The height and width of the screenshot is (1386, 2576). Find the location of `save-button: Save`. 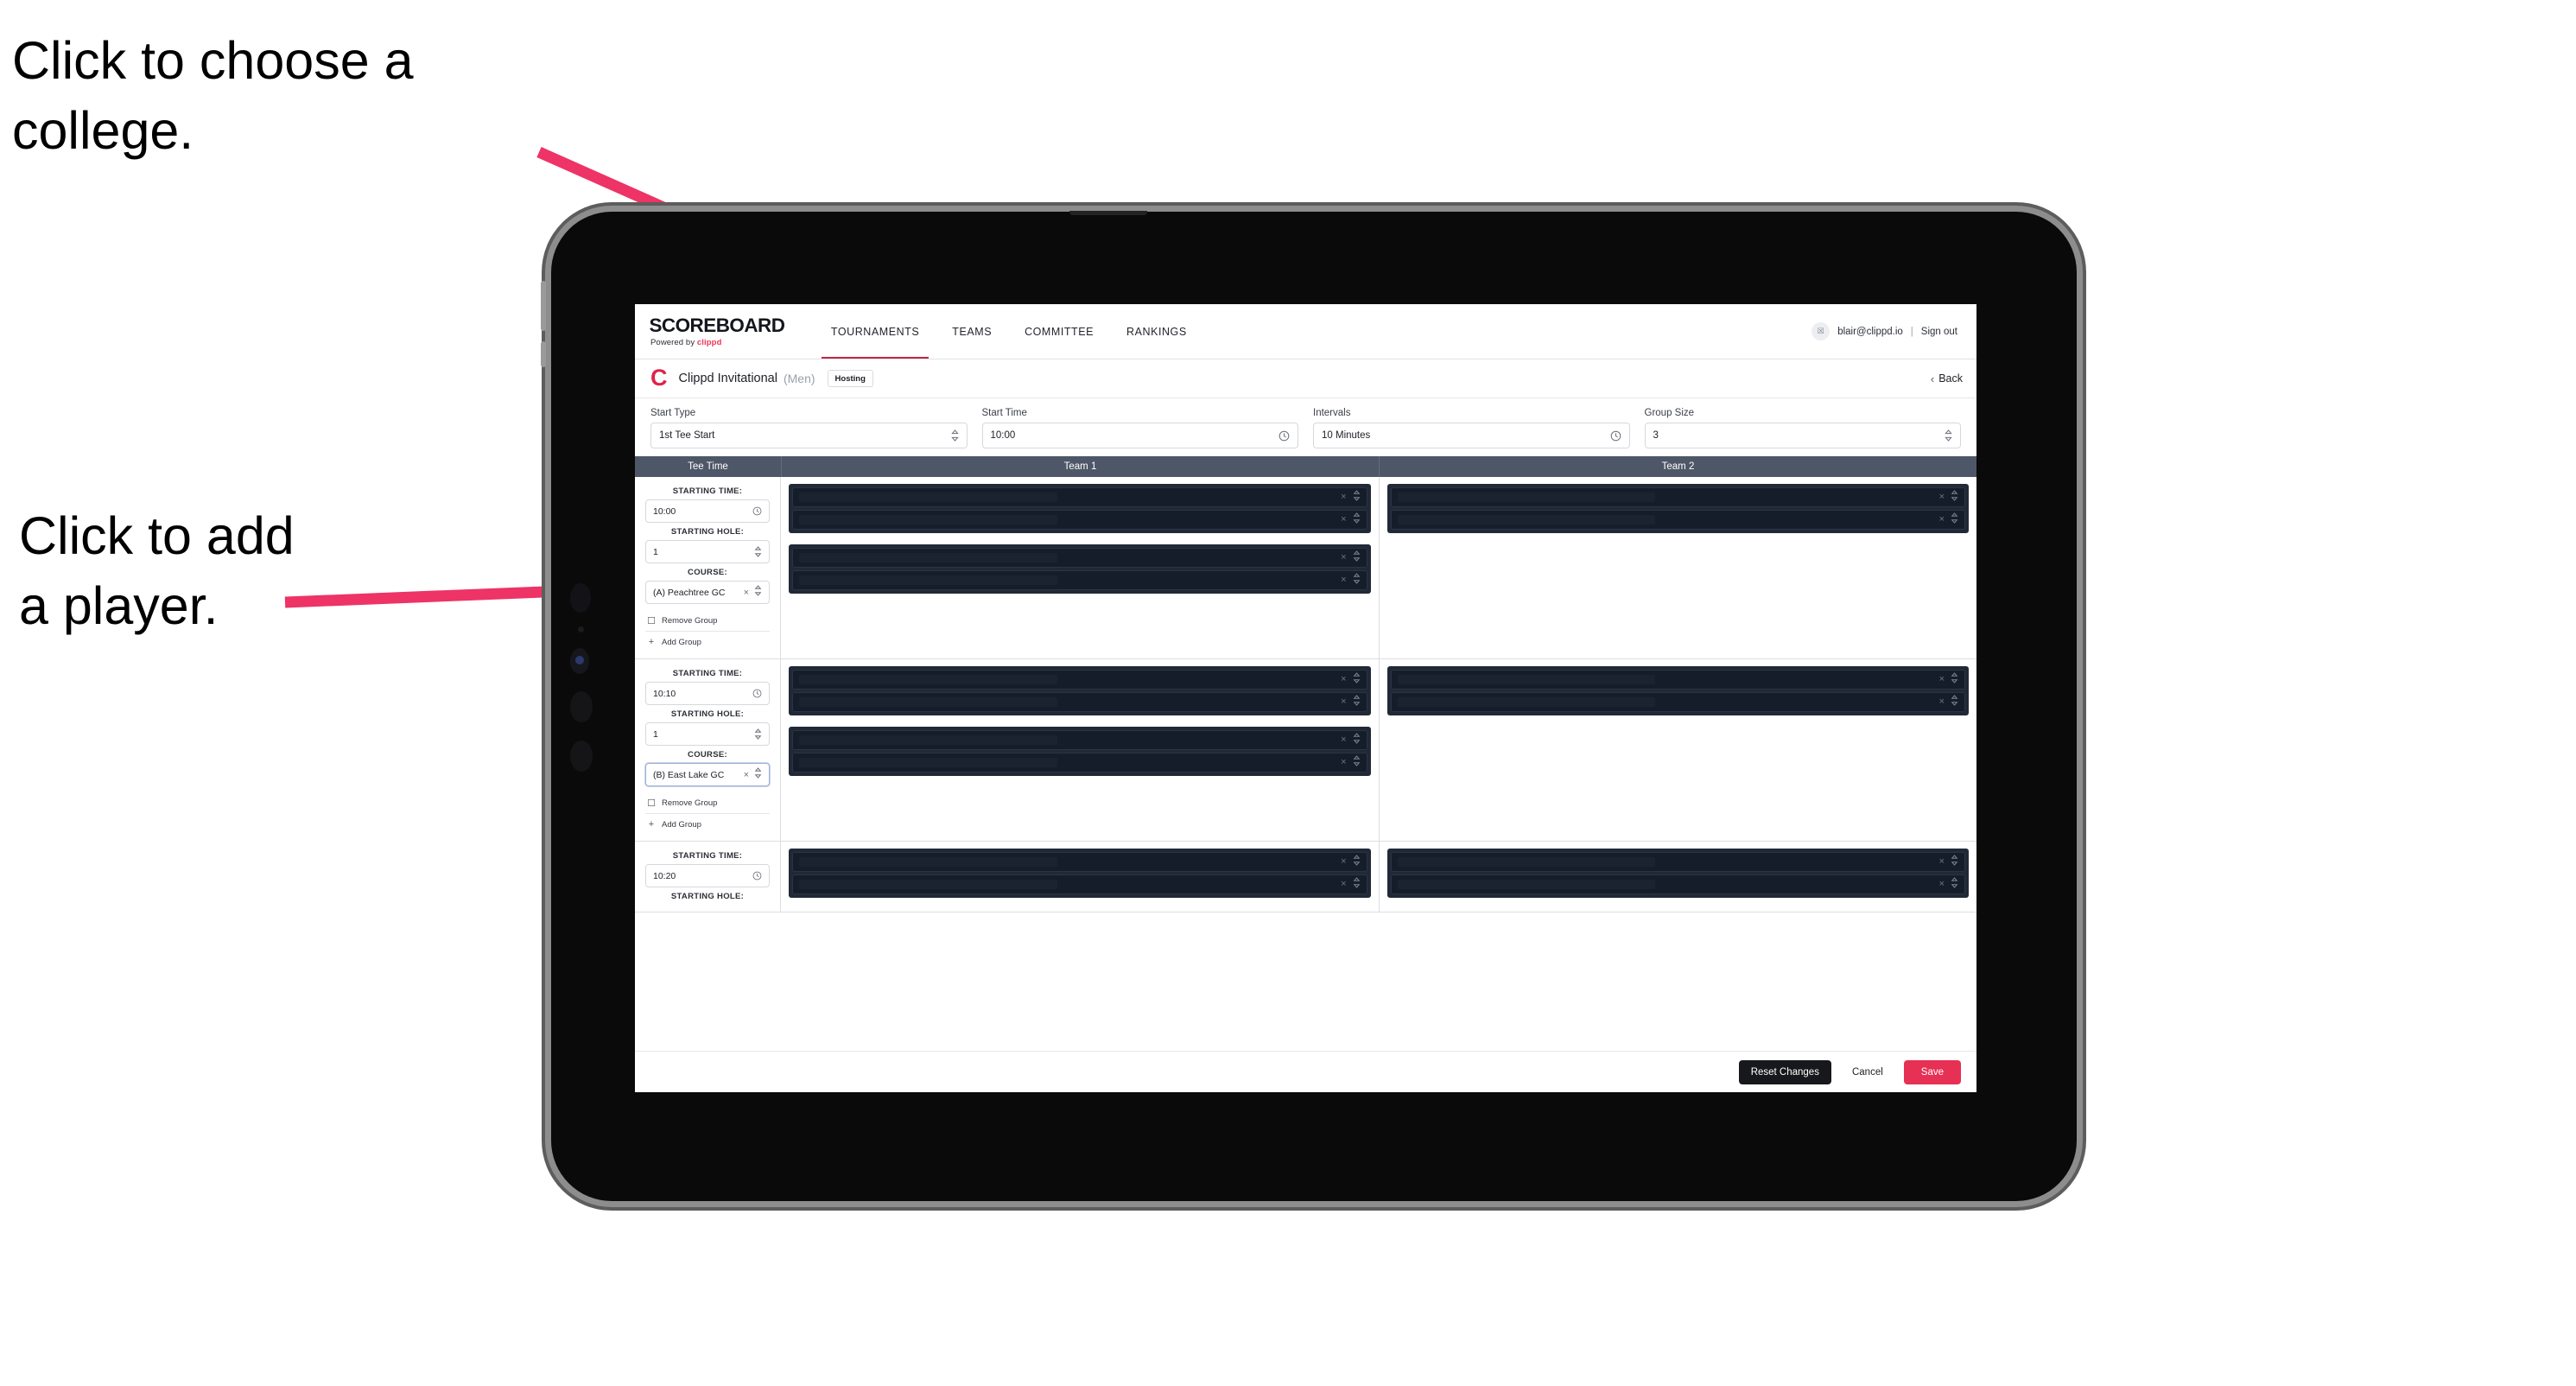

save-button: Save is located at coordinates (1932, 1071).